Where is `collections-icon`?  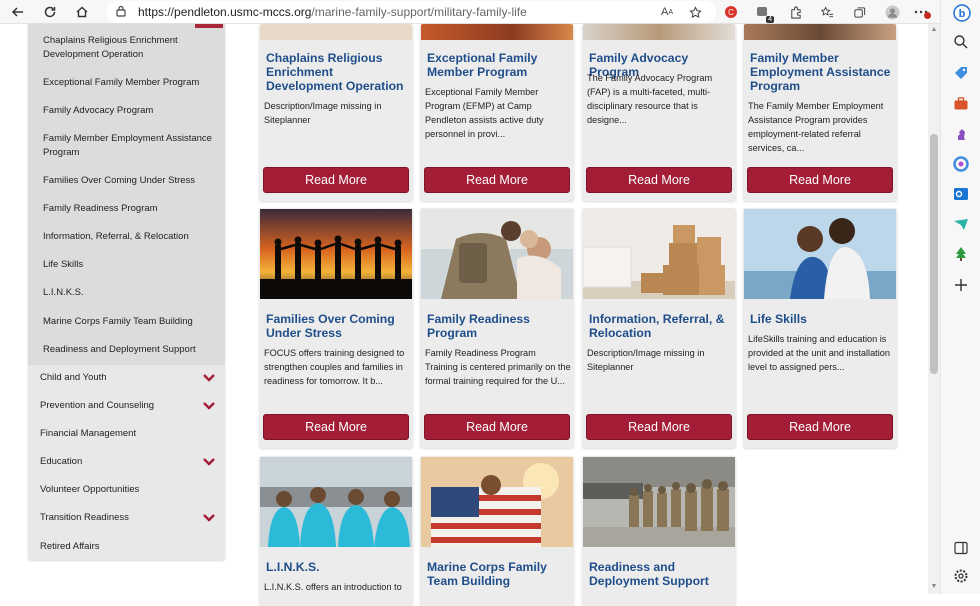
collections-icon is located at coordinates (859, 12).